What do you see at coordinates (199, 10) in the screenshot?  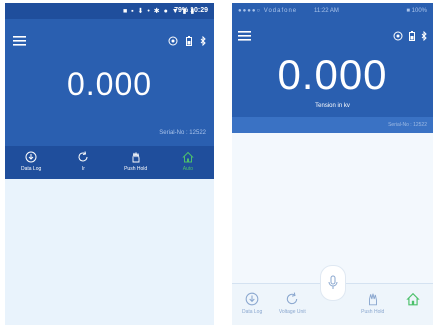 I see `clock: 10:29` at bounding box center [199, 10].